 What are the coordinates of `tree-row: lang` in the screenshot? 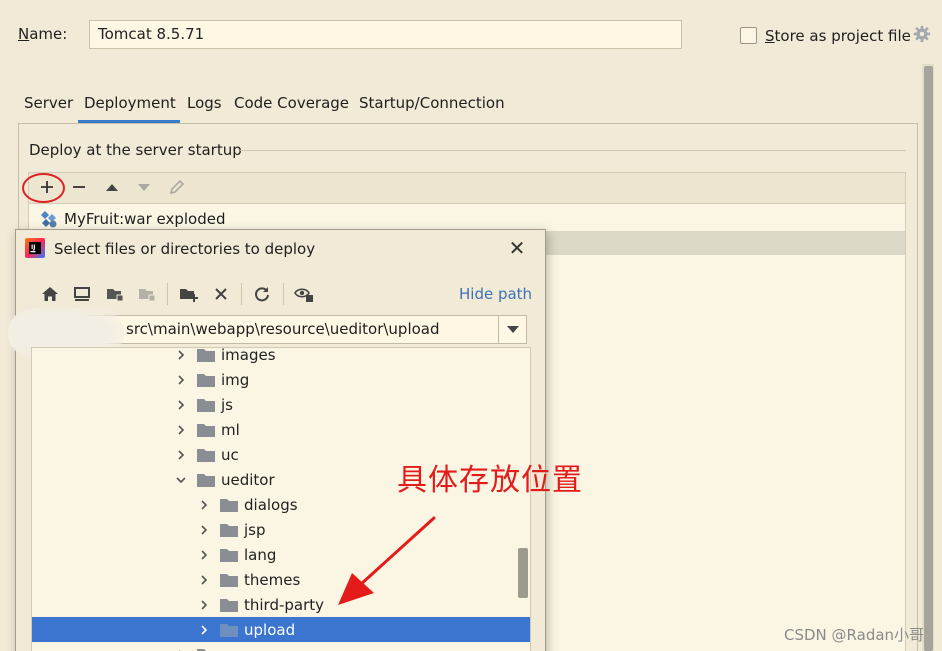 It's located at (281, 554).